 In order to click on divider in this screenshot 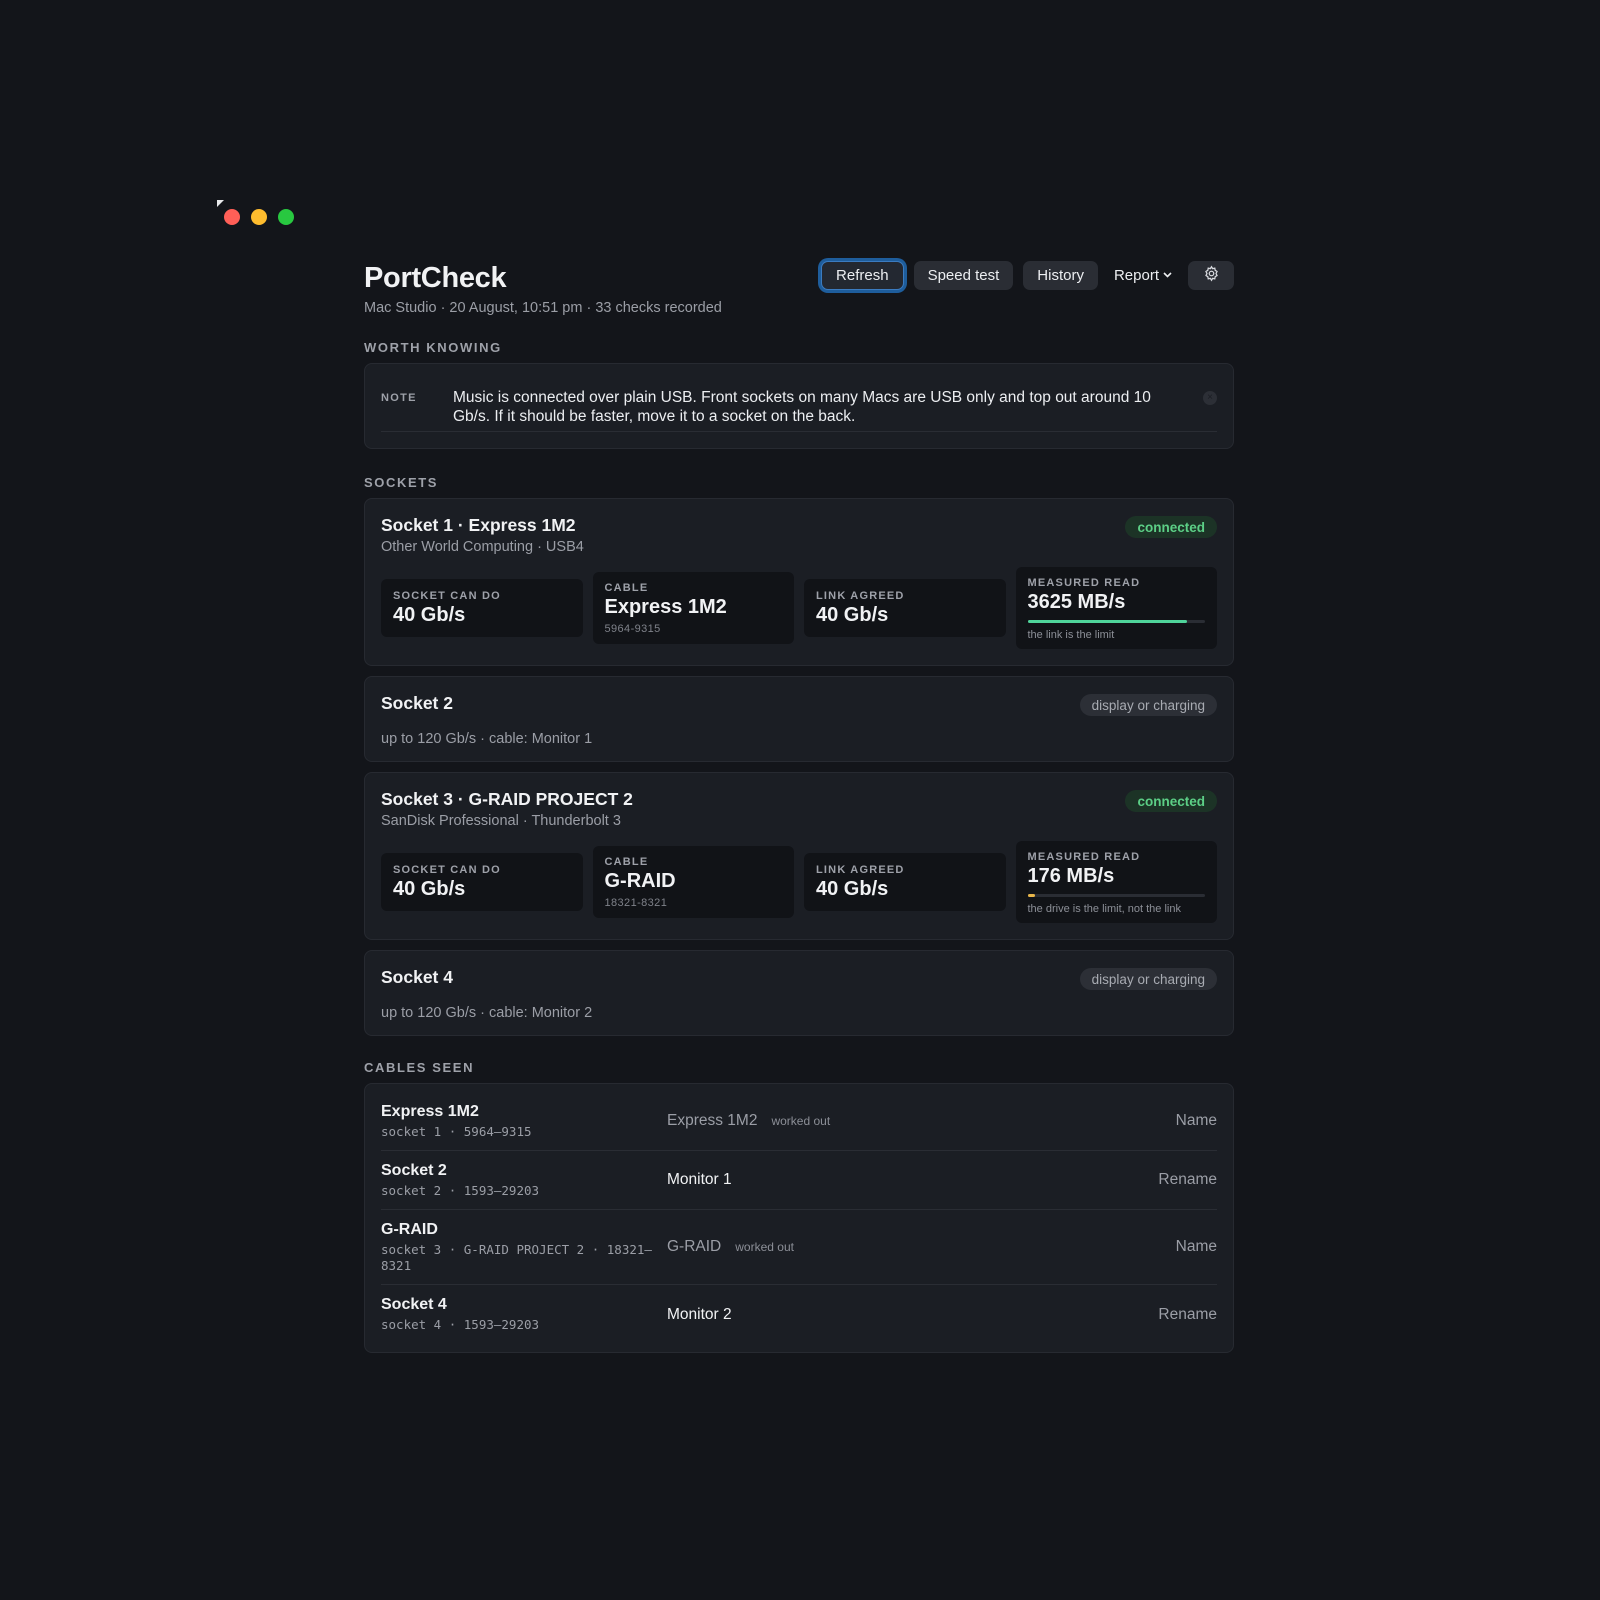, I will do `click(799, 431)`.